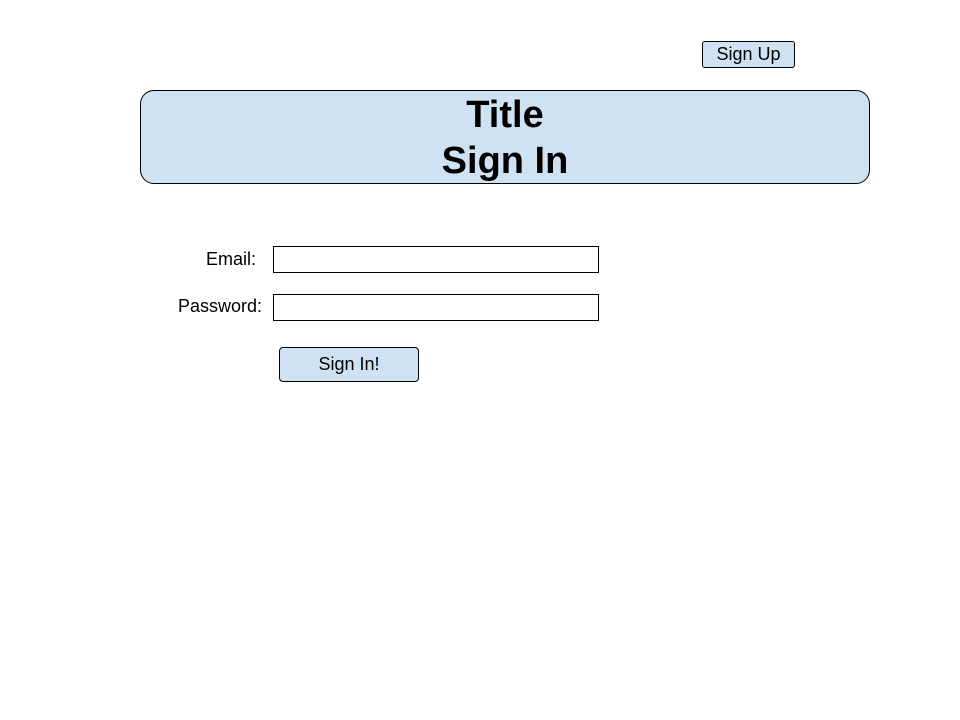  I want to click on sign-up-button: Sign Up, so click(748, 54).